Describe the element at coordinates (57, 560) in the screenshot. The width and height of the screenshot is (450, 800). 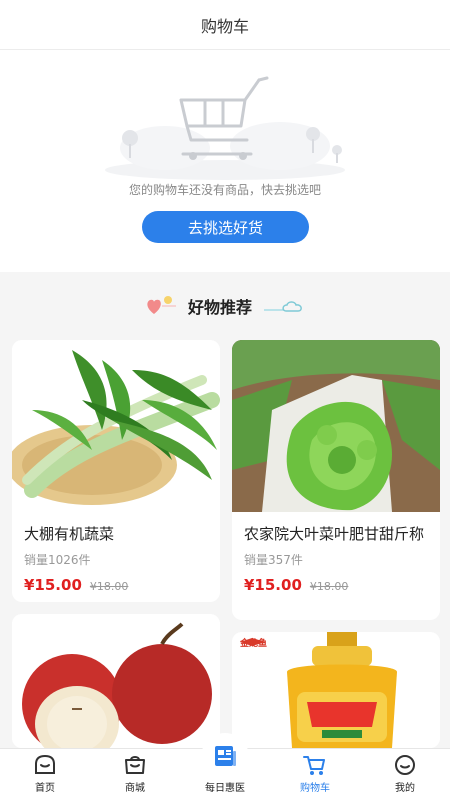
I see `product-sales: 销量1026件` at that location.